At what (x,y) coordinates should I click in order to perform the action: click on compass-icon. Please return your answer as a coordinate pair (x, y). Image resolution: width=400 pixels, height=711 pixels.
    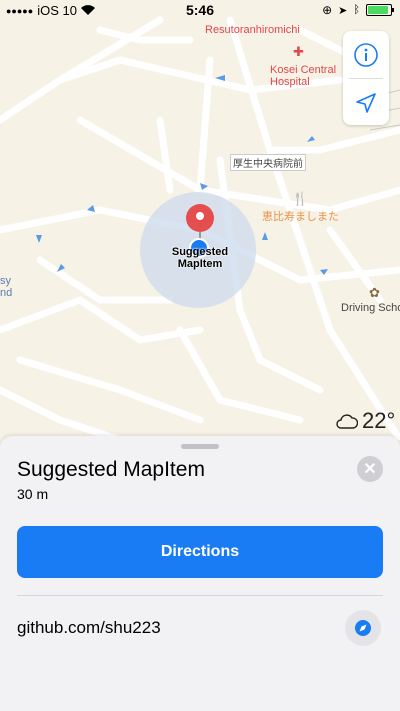
    Looking at the image, I should click on (363, 628).